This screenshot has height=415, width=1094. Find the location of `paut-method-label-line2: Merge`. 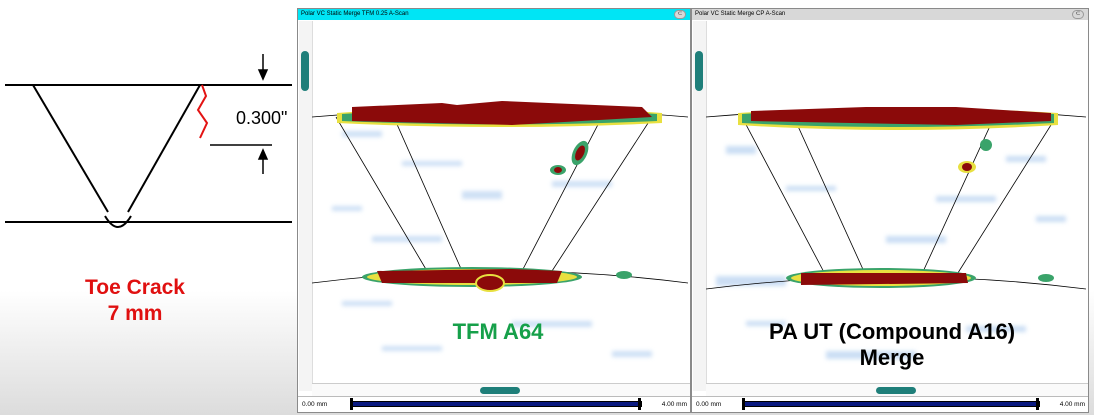

paut-method-label-line2: Merge is located at coordinates (892, 357).